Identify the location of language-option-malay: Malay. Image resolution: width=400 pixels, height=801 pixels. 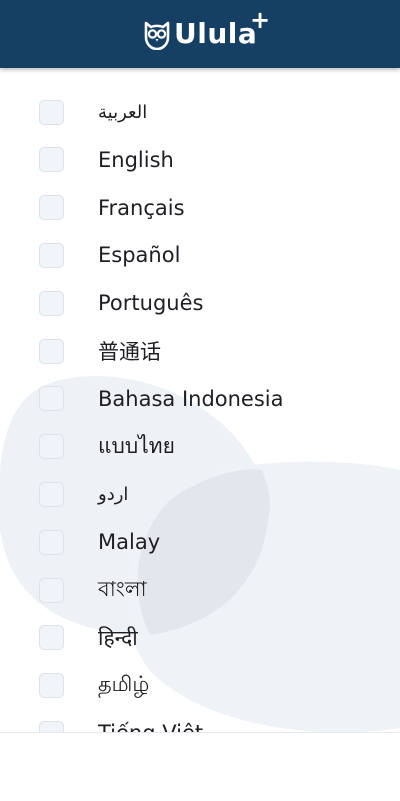
(200, 542).